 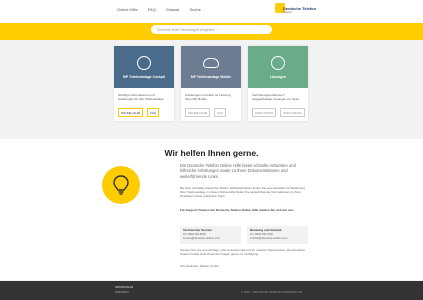 What do you see at coordinates (211, 77) in the screenshot?
I see `card-title: MP Telefonanlage Mobile` at bounding box center [211, 77].